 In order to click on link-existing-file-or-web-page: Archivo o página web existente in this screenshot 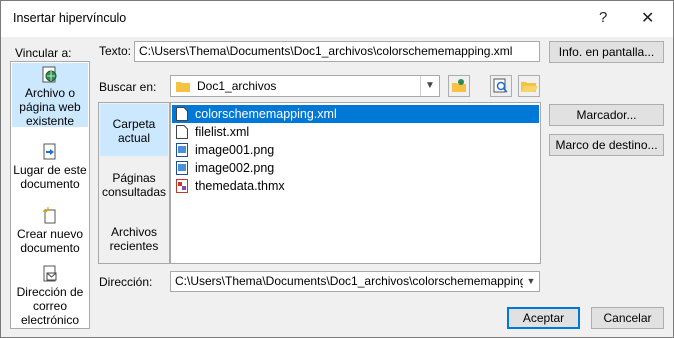, I will do `click(50, 95)`.